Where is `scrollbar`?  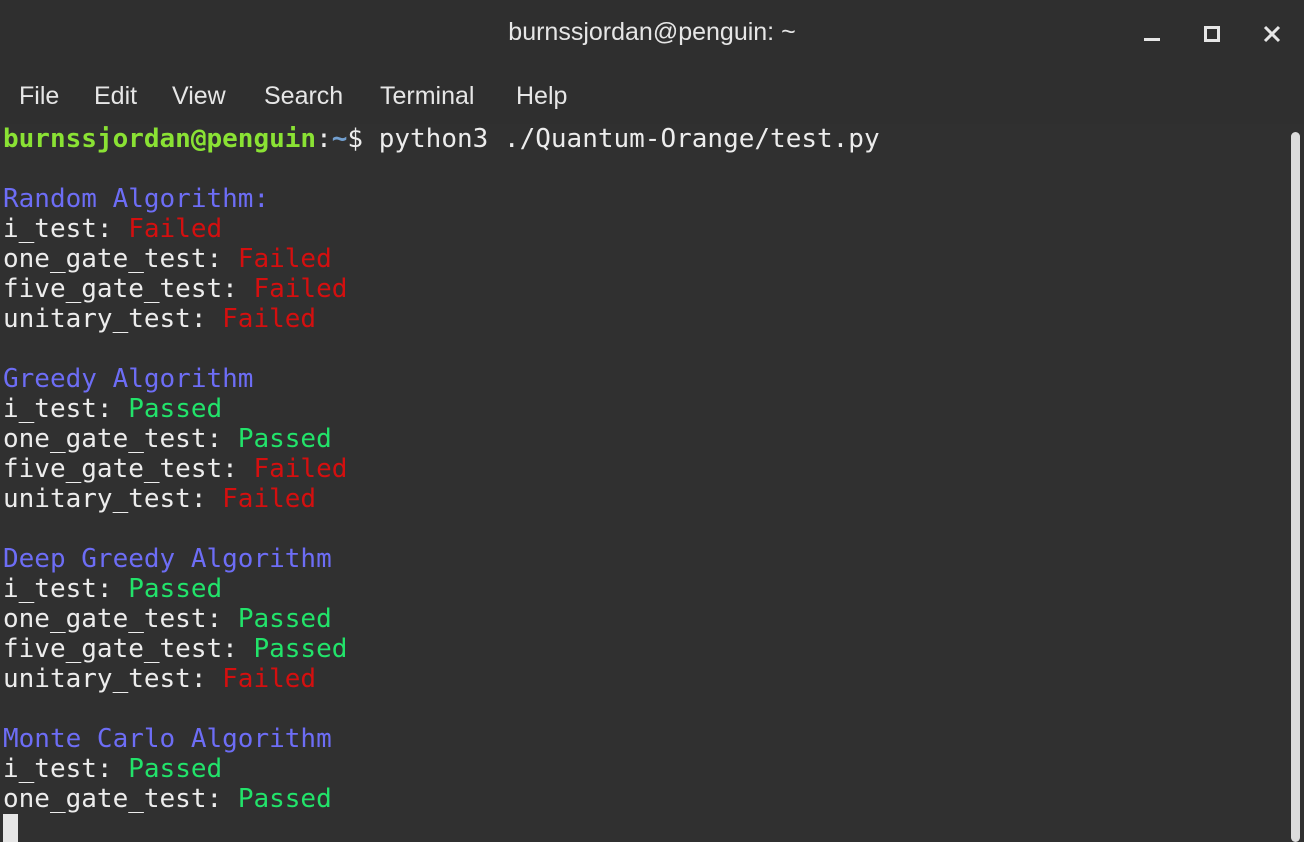
scrollbar is located at coordinates (1295, 483).